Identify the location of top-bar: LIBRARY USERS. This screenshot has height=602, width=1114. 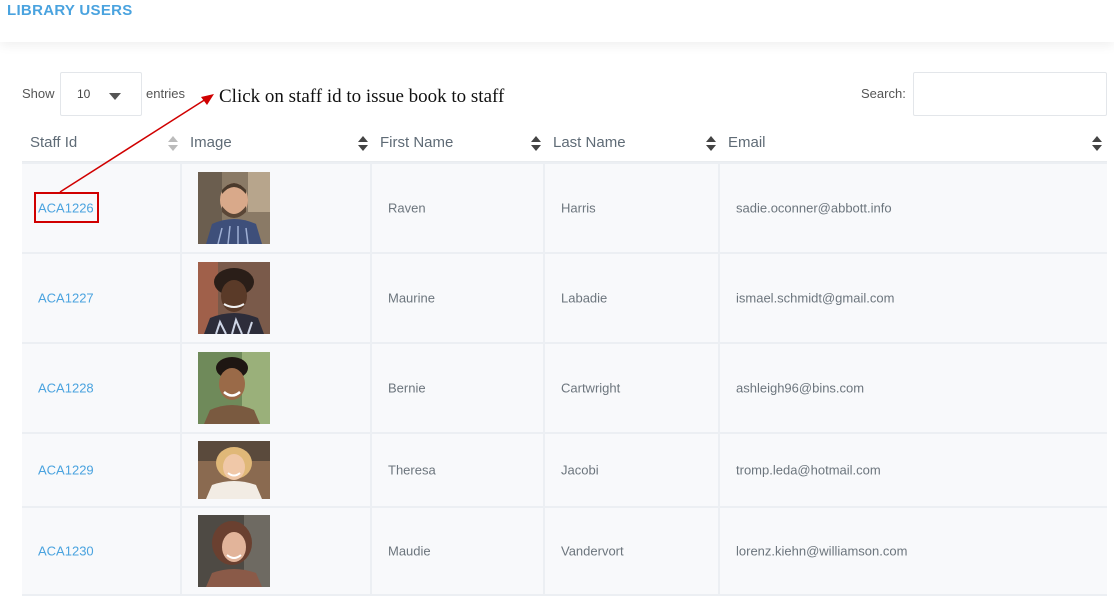
(557, 21).